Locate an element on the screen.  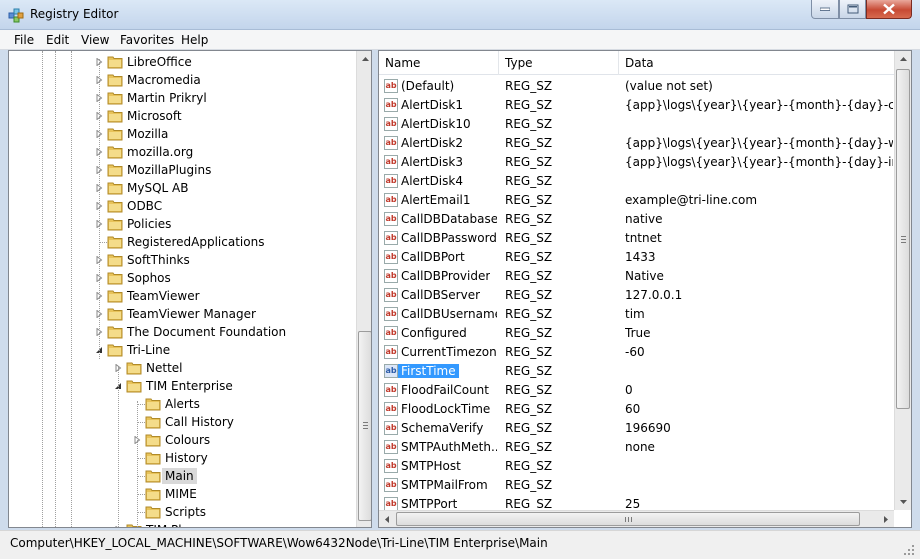
menu-view: View is located at coordinates (95, 40).